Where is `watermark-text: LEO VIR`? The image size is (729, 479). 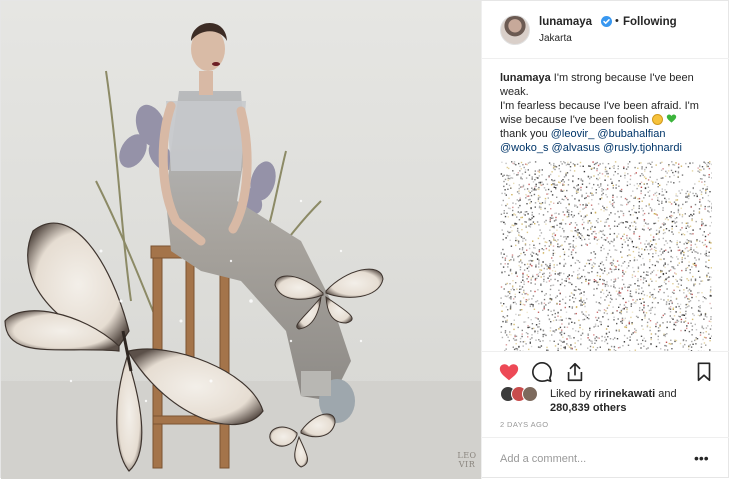
watermark-text: LEO VIR is located at coordinates (467, 460).